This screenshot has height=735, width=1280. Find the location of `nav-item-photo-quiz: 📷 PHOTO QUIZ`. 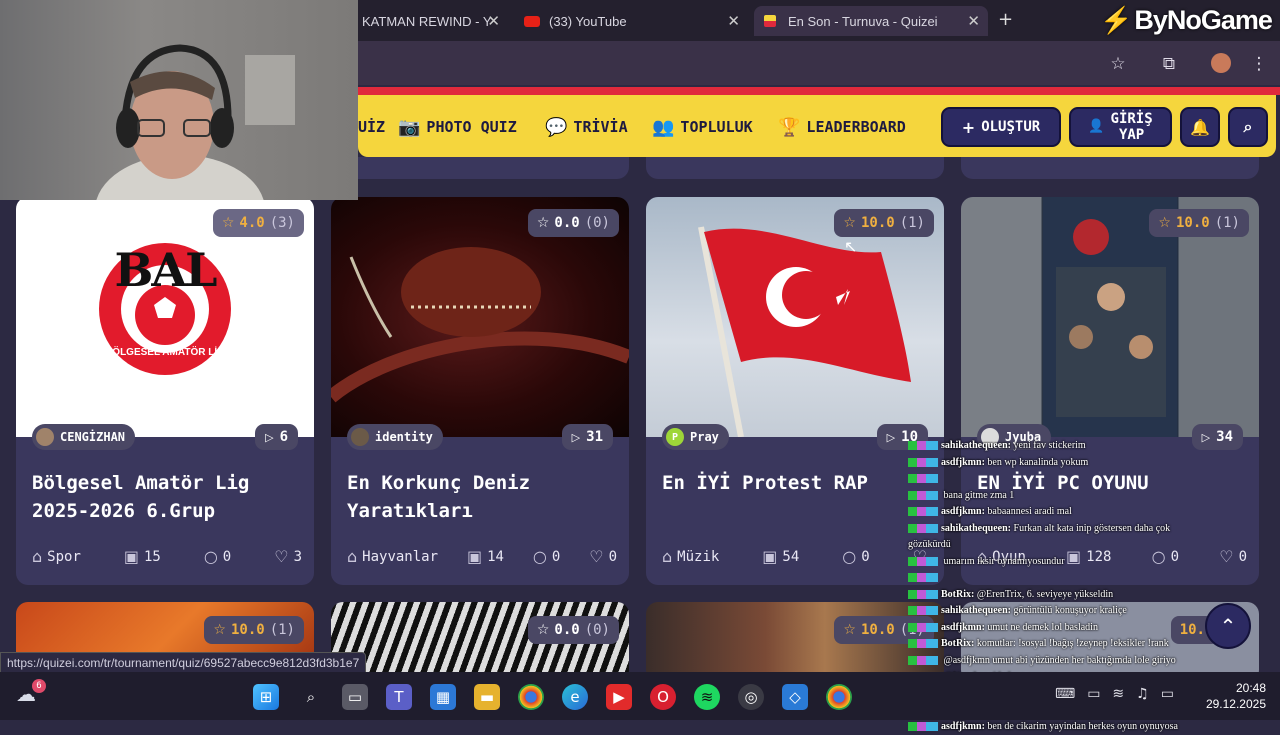

nav-item-photo-quiz: 📷 PHOTO QUIZ is located at coordinates (457, 127).